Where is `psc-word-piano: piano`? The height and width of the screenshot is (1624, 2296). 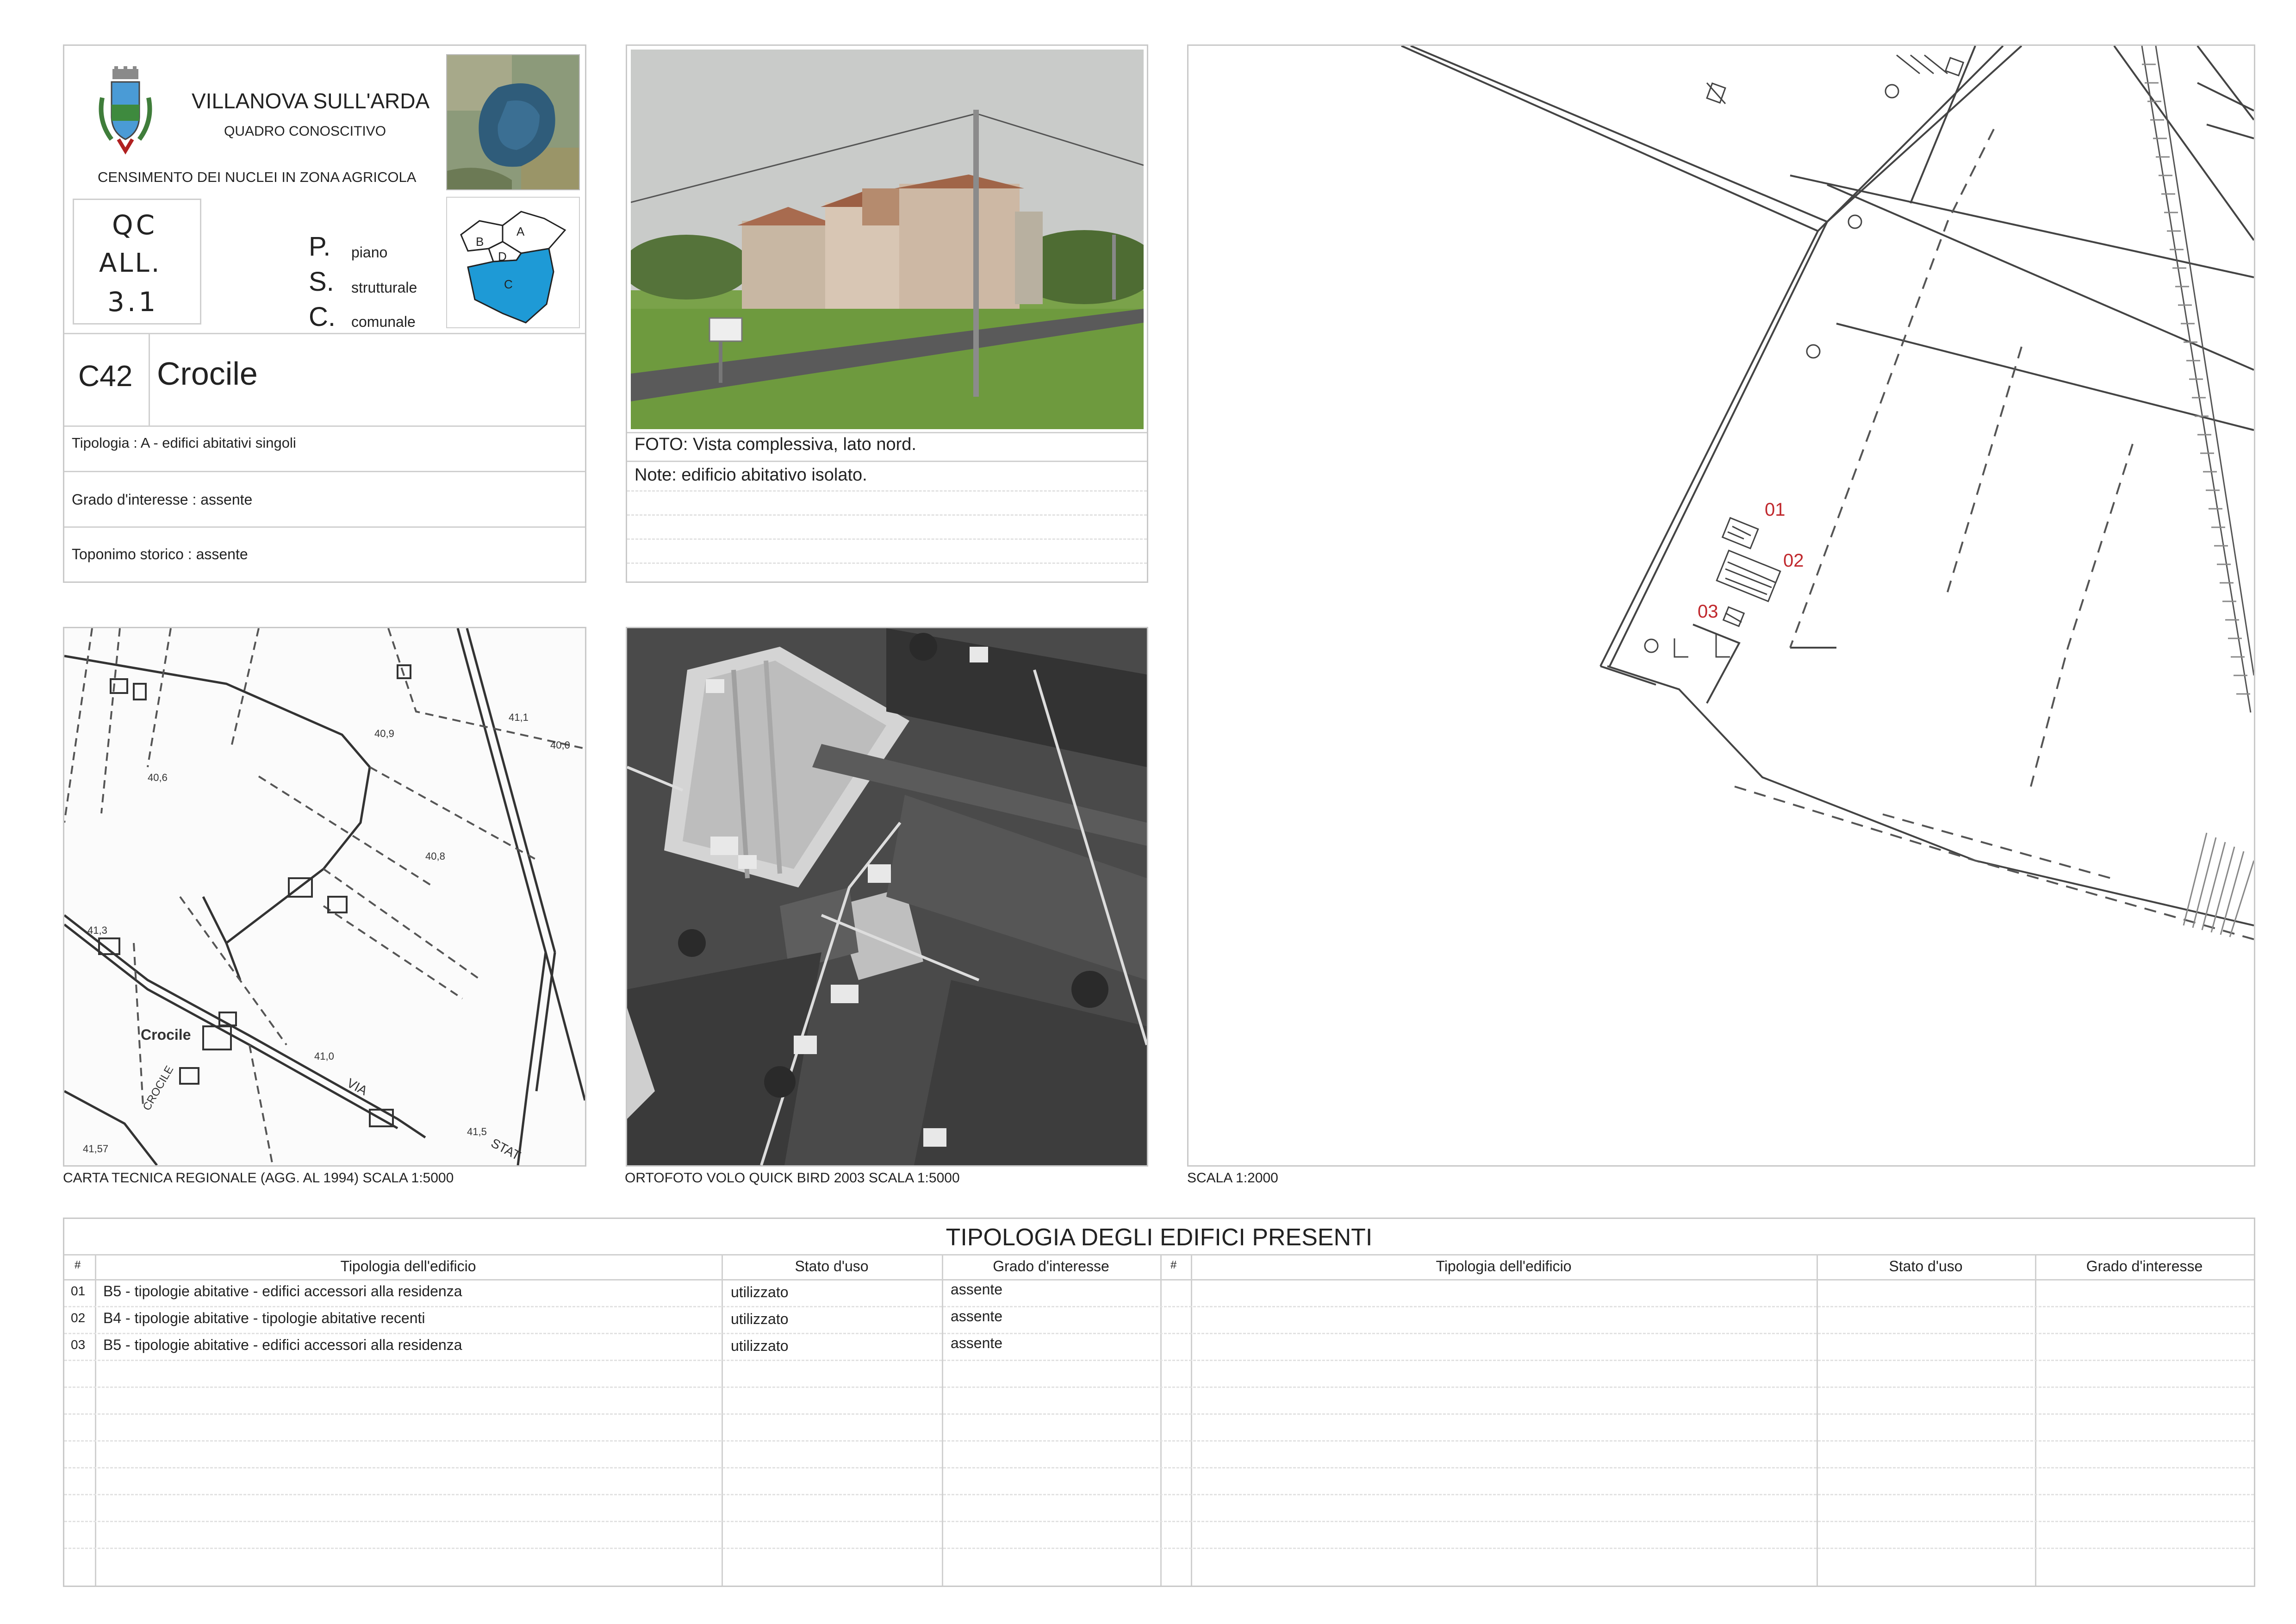 psc-word-piano: piano is located at coordinates (369, 253).